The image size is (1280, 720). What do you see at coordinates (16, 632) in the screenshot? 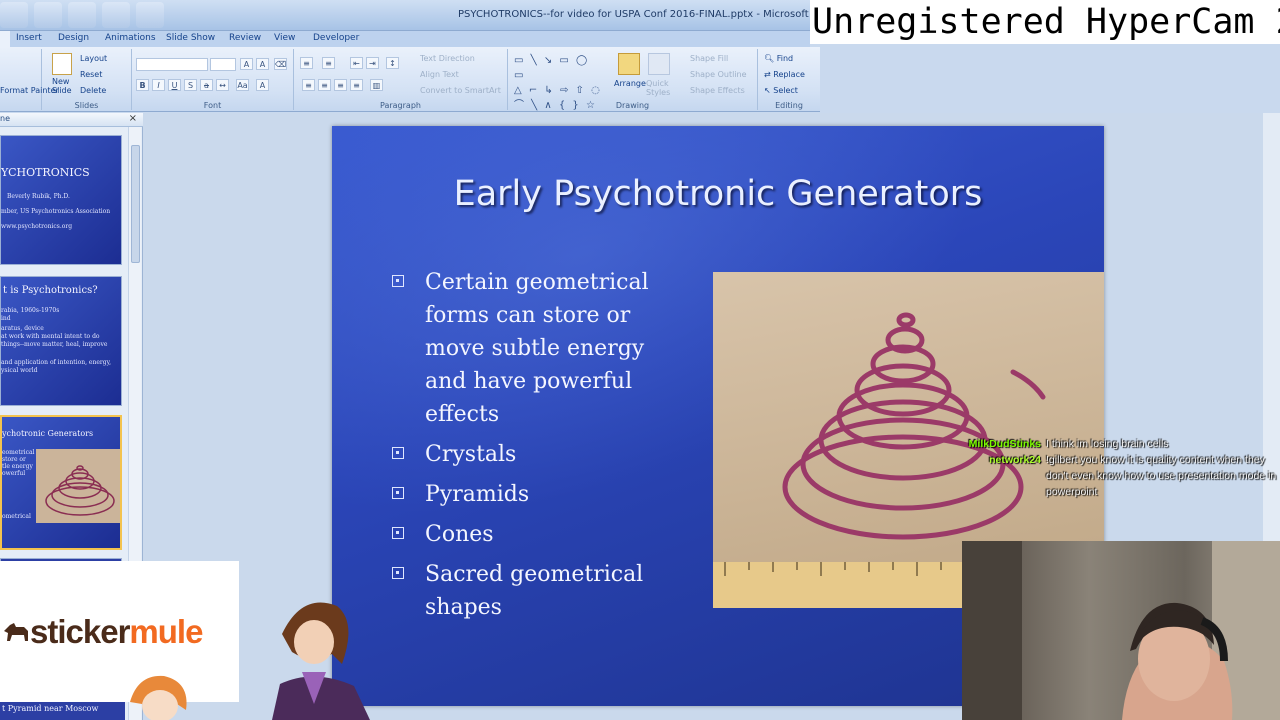
I see `mule-icon` at bounding box center [16, 632].